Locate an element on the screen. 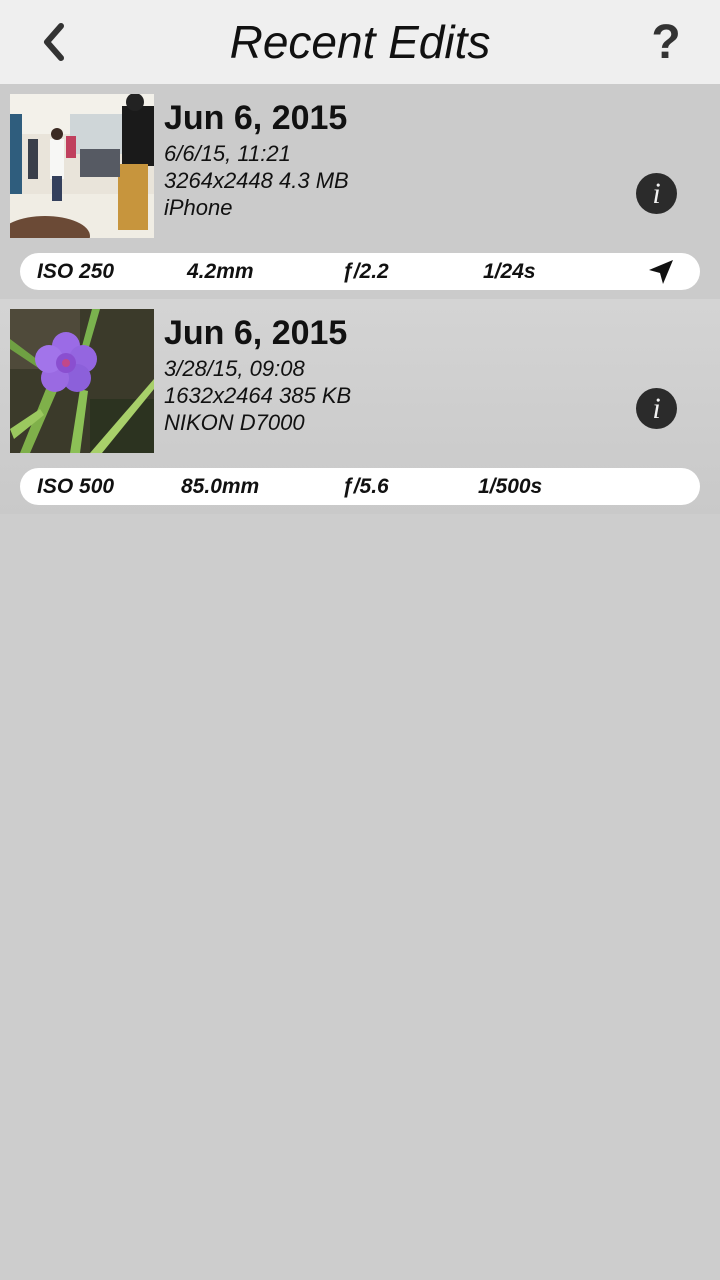 The height and width of the screenshot is (1280, 720). exif-focal-length: 85.0mm is located at coordinates (220, 486).